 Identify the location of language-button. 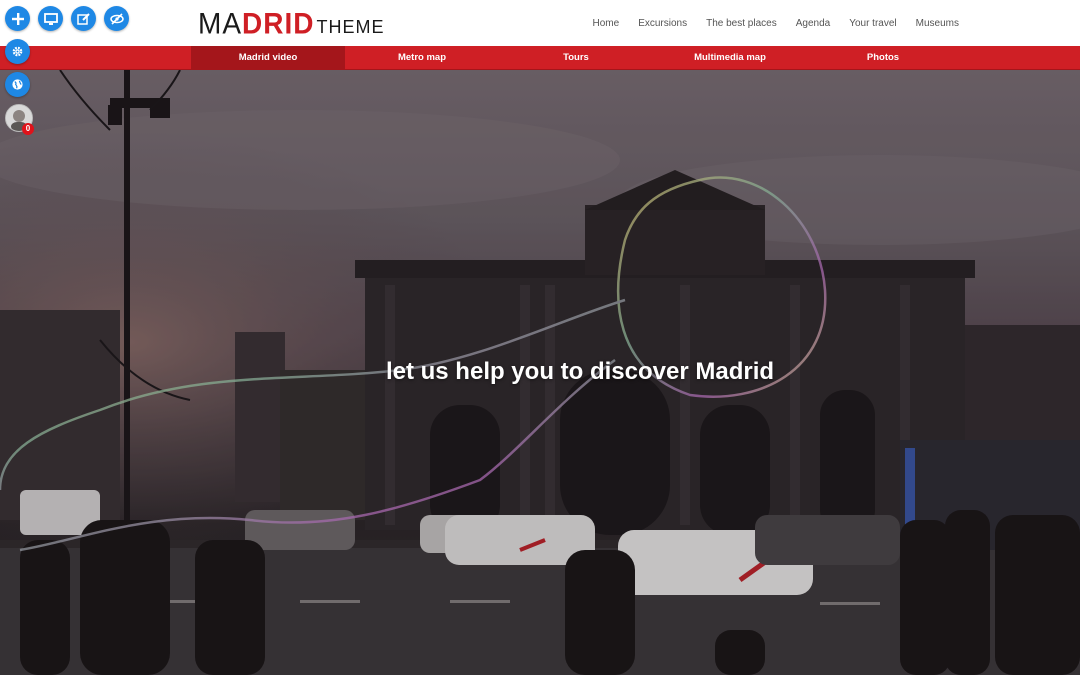
(17, 84).